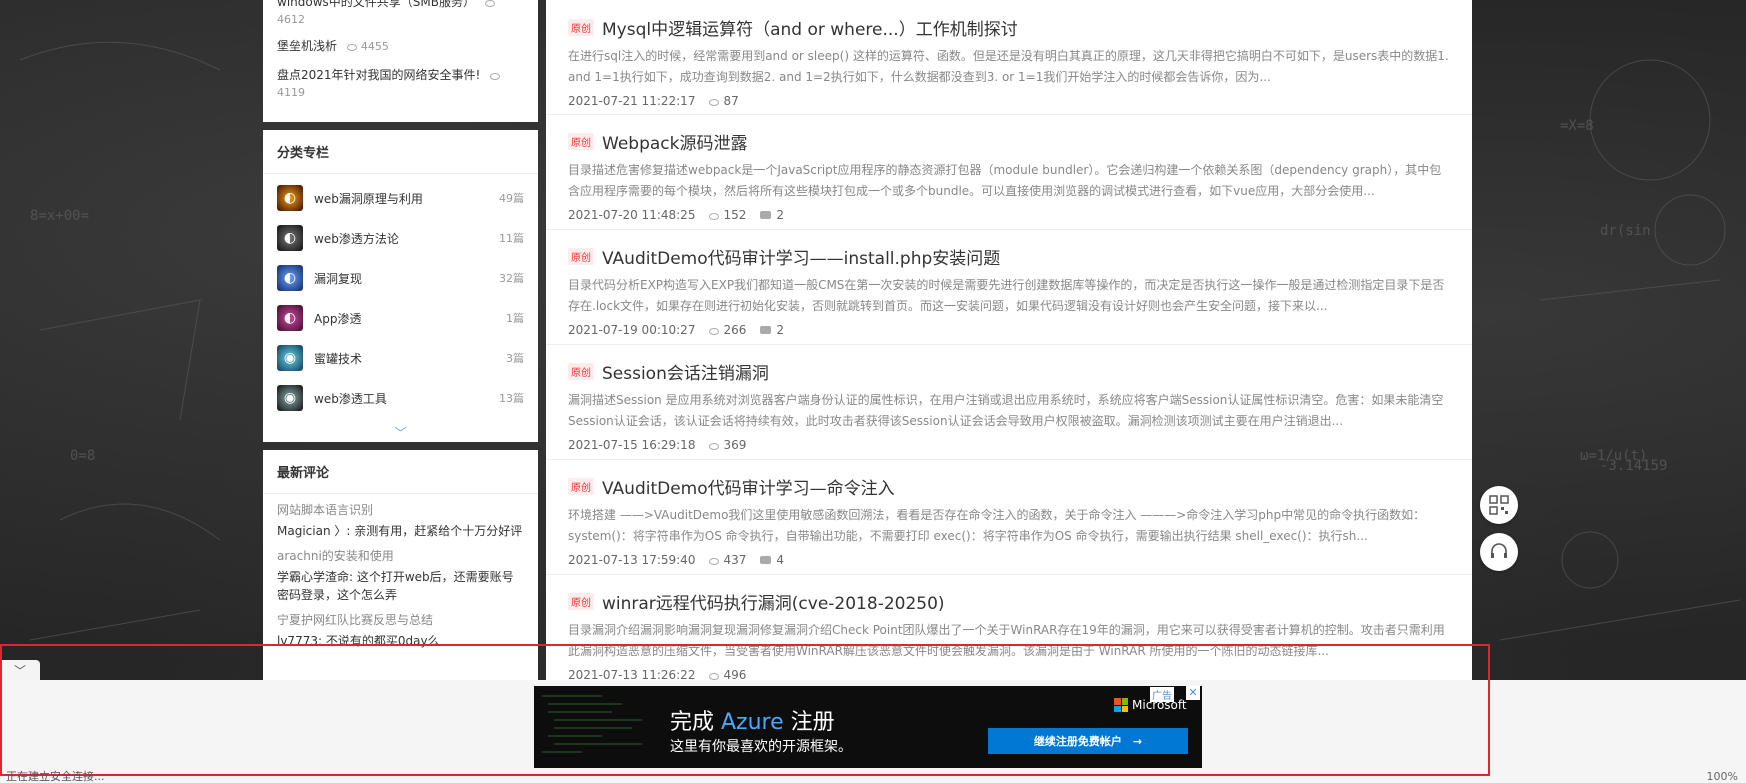 The height and width of the screenshot is (783, 1746). I want to click on svg-text: 0=8, so click(82, 456).